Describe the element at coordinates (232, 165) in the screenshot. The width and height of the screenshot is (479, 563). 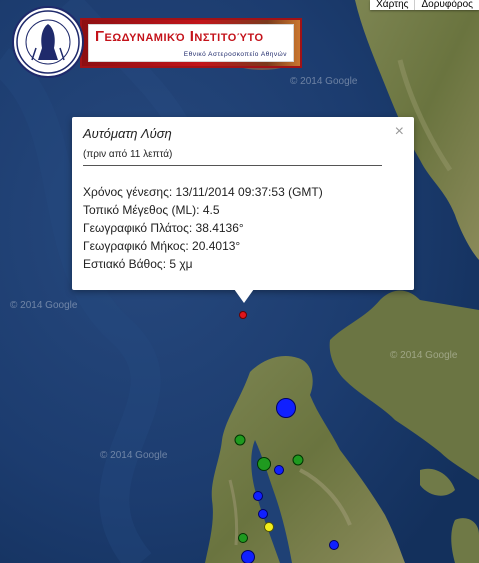
I see `divider` at that location.